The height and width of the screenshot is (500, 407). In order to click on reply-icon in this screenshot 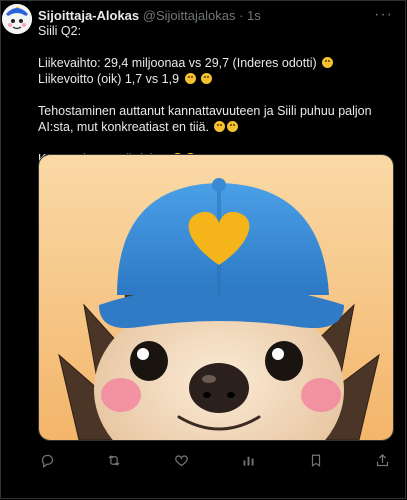, I will do `click(47, 460)`.